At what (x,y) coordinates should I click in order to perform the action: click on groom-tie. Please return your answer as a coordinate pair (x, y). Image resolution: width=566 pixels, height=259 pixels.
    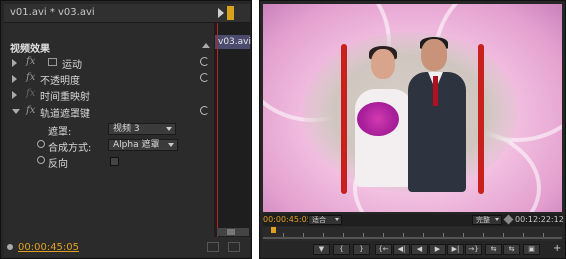
    Looking at the image, I should click on (435, 91).